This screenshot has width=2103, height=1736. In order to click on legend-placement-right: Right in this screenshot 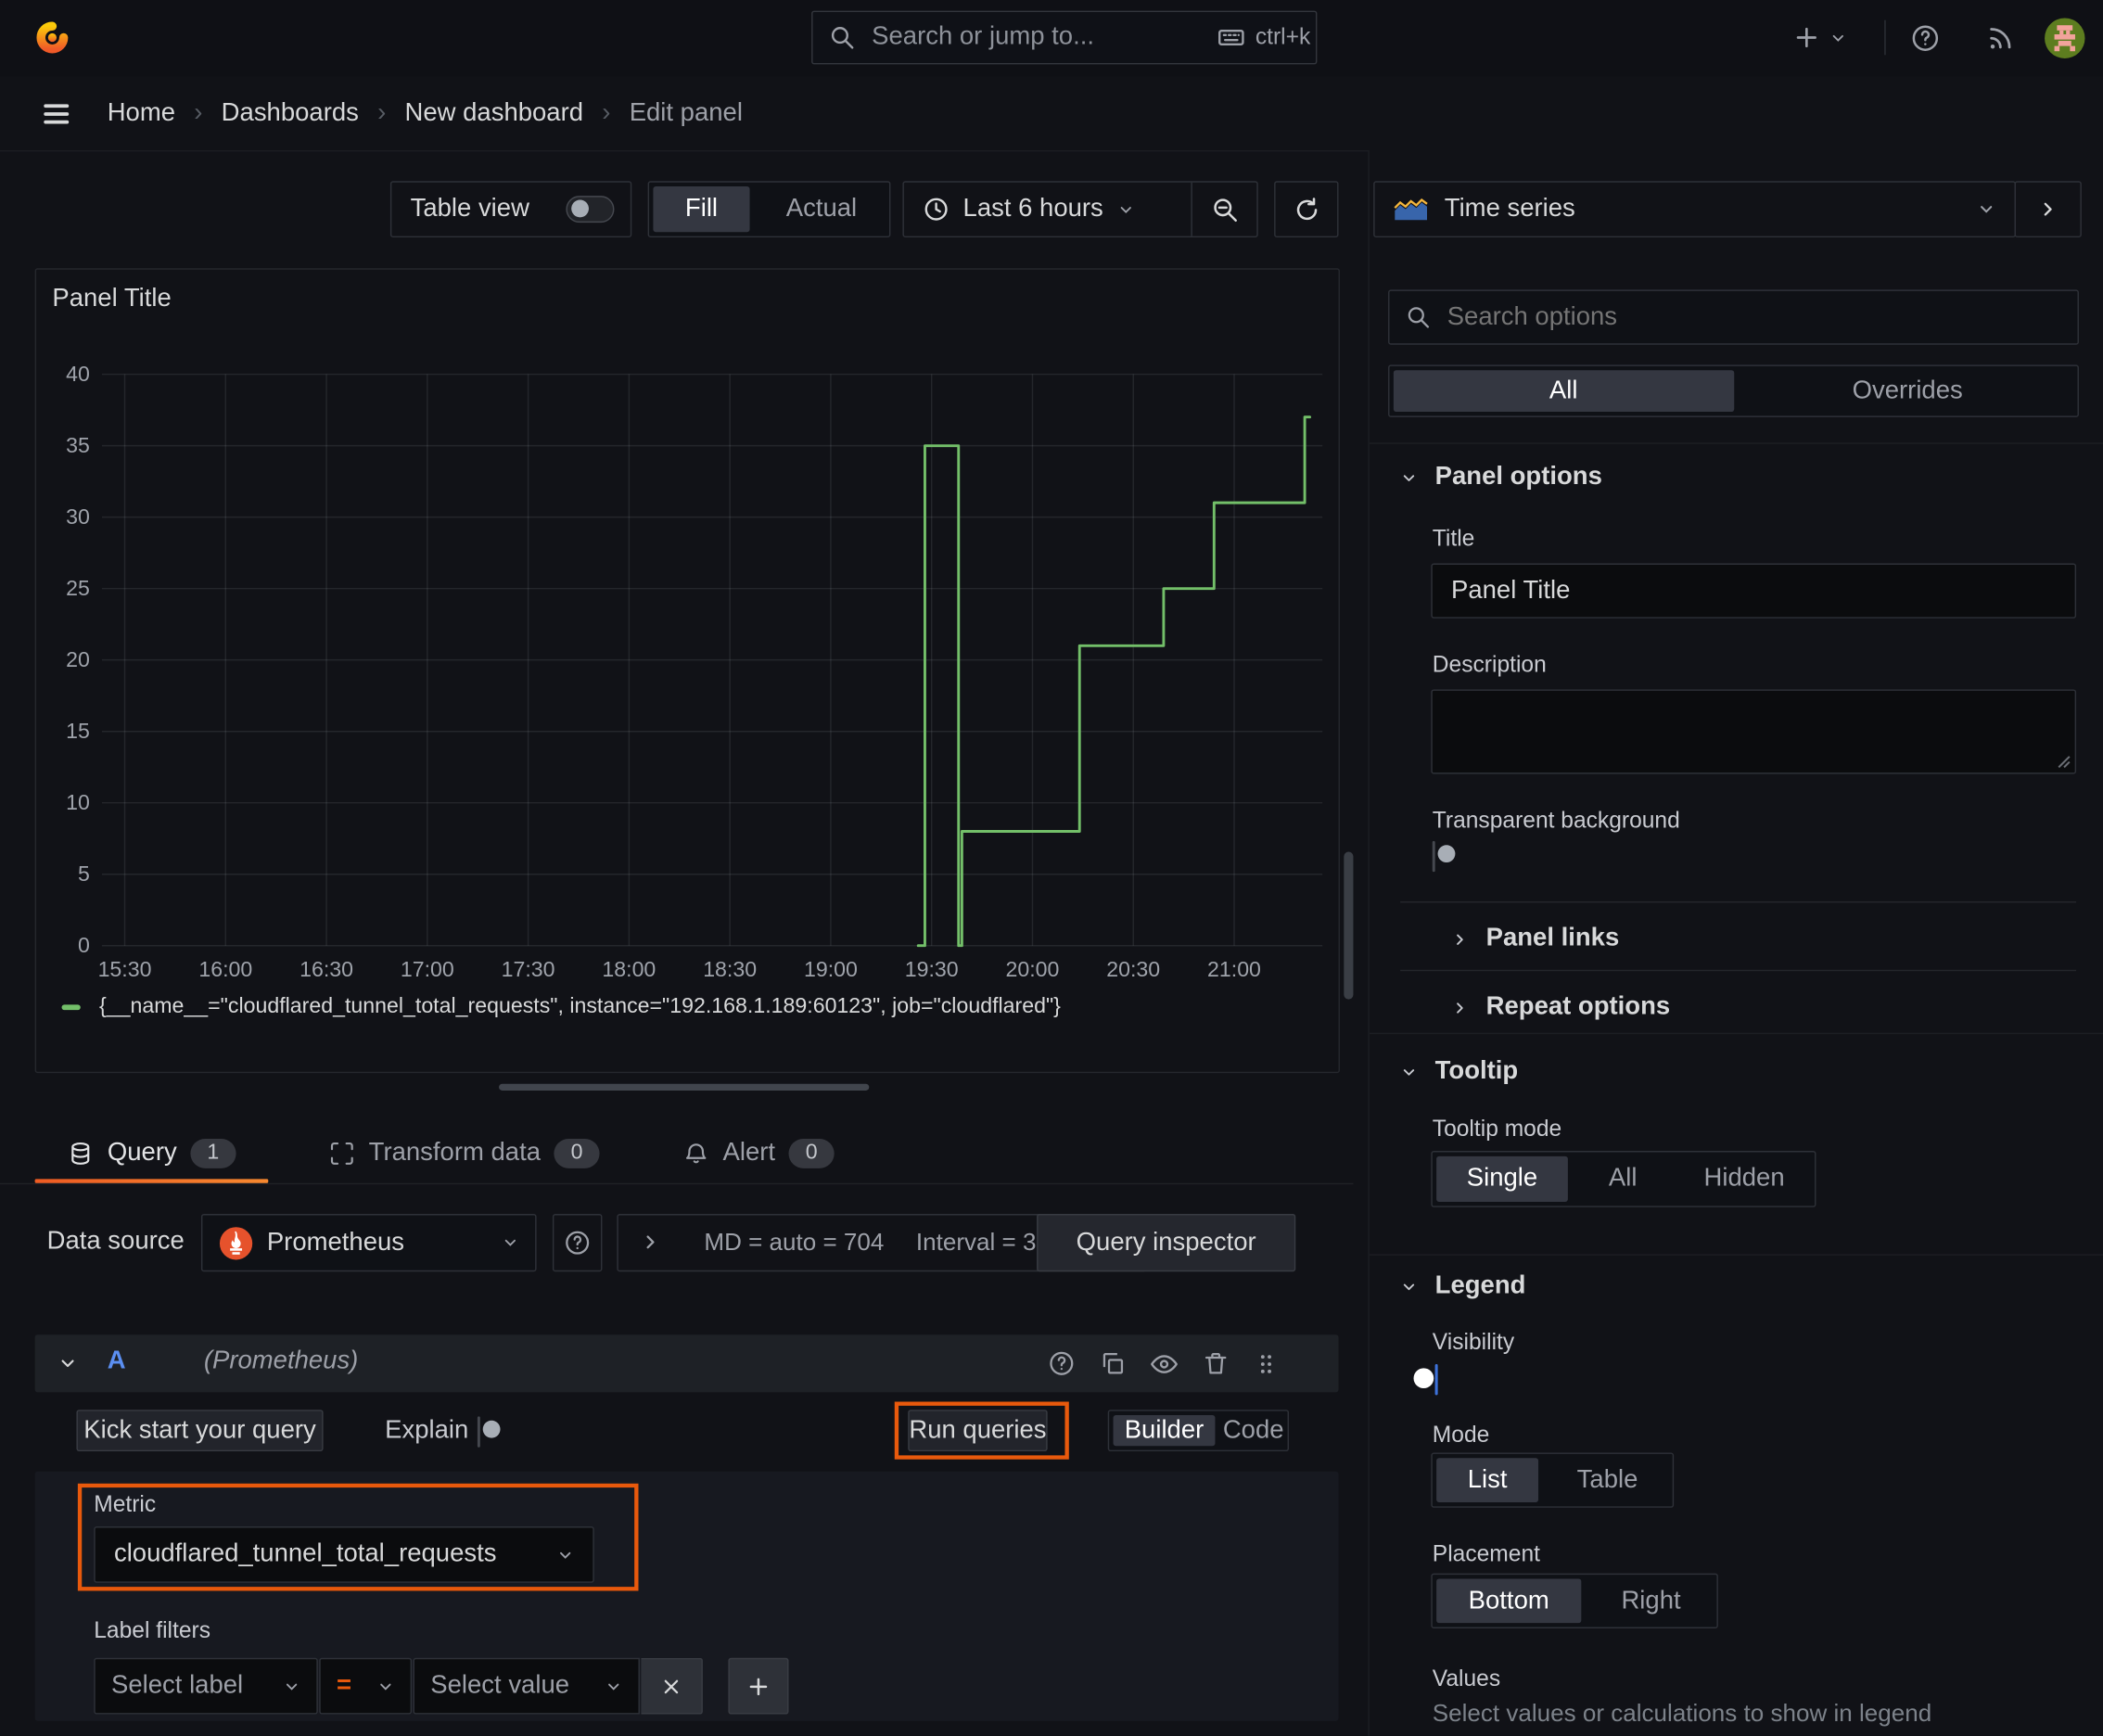, I will do `click(1651, 1601)`.